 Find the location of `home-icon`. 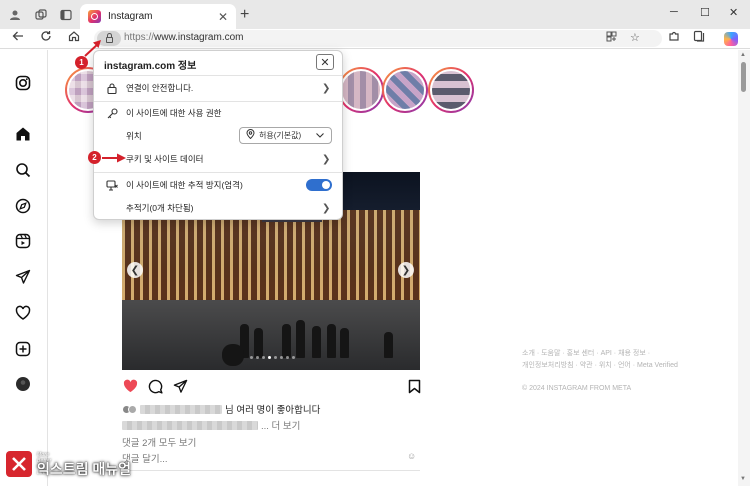

home-icon is located at coordinates (23, 134).